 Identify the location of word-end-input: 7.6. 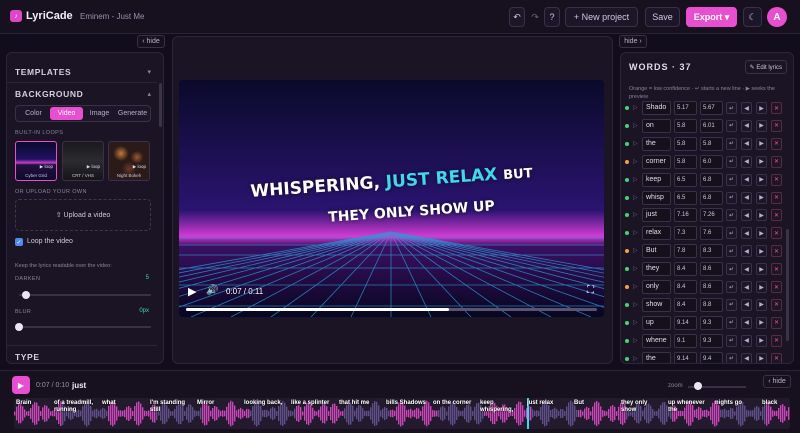
(711, 233).